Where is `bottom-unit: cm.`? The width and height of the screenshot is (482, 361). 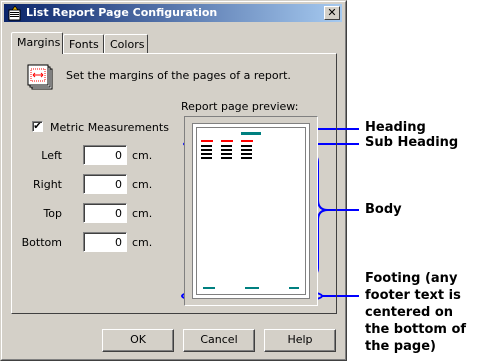
bottom-unit: cm. is located at coordinates (142, 242).